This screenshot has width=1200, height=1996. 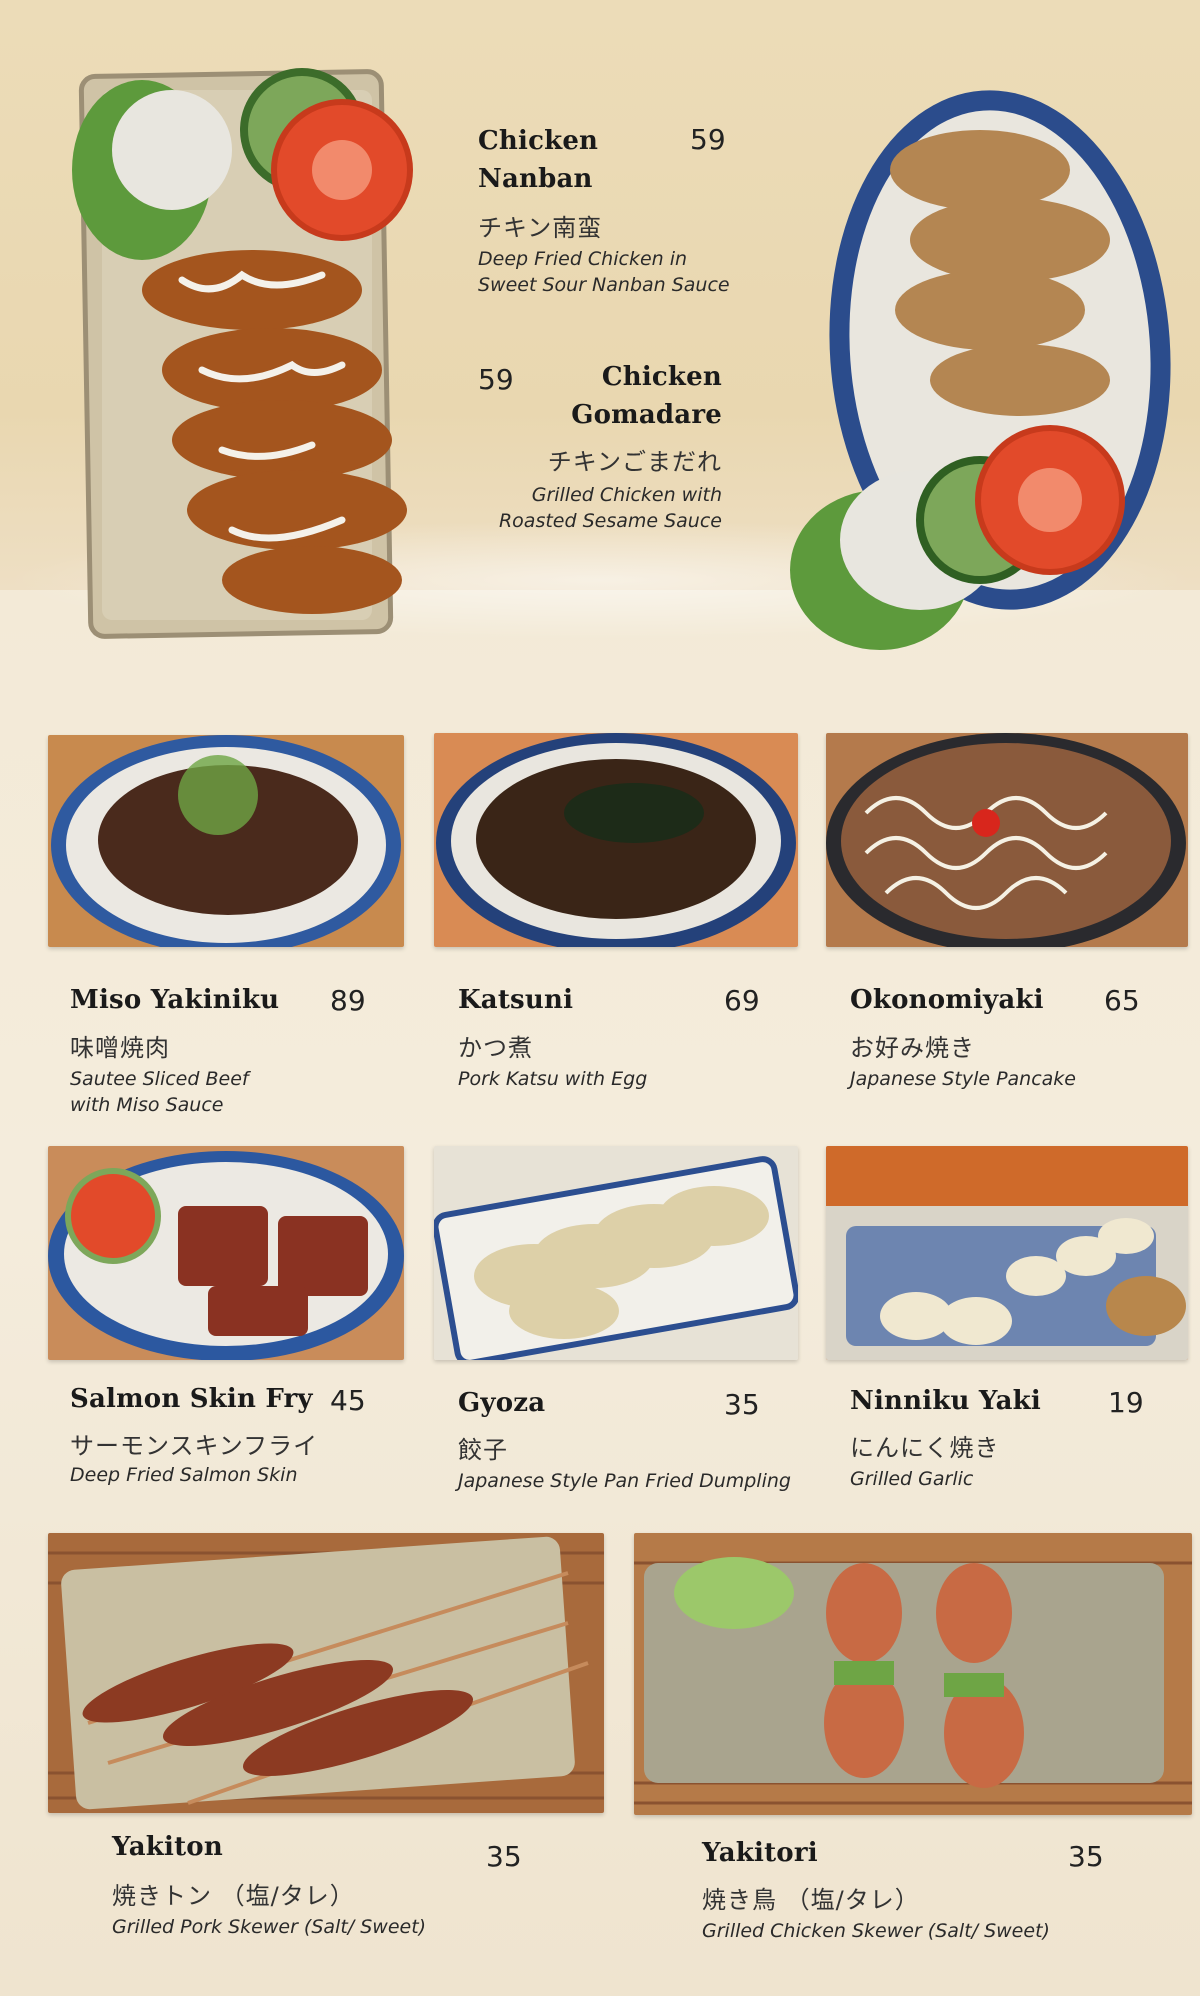 What do you see at coordinates (226, 841) in the screenshot?
I see `miso-yakiniku-photo` at bounding box center [226, 841].